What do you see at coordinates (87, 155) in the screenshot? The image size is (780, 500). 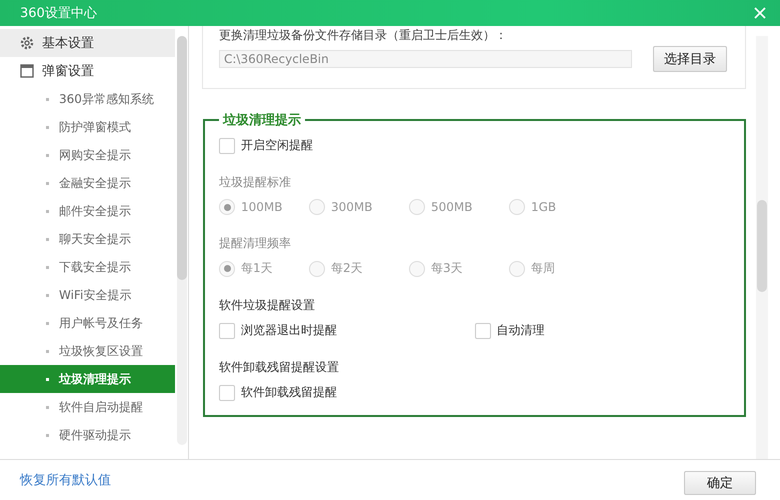 I see `sidebar-item: 网购安全提示` at bounding box center [87, 155].